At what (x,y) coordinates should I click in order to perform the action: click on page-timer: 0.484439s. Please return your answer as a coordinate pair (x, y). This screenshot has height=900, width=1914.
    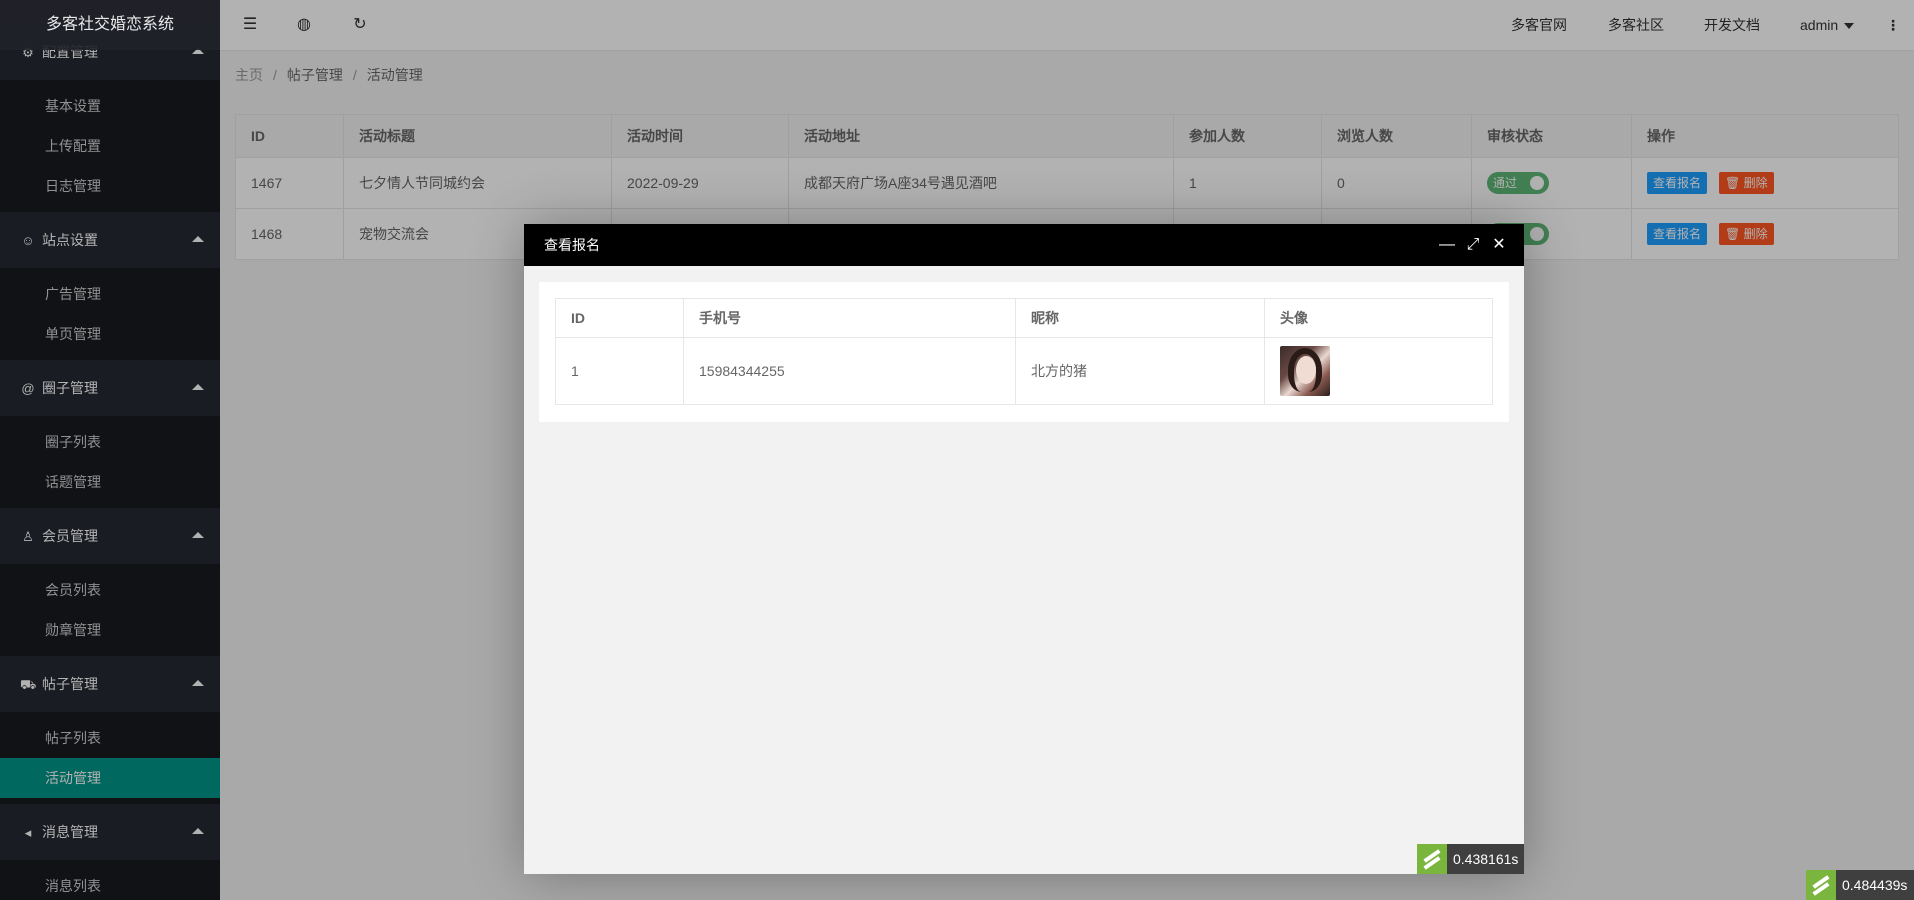
    Looking at the image, I should click on (1860, 885).